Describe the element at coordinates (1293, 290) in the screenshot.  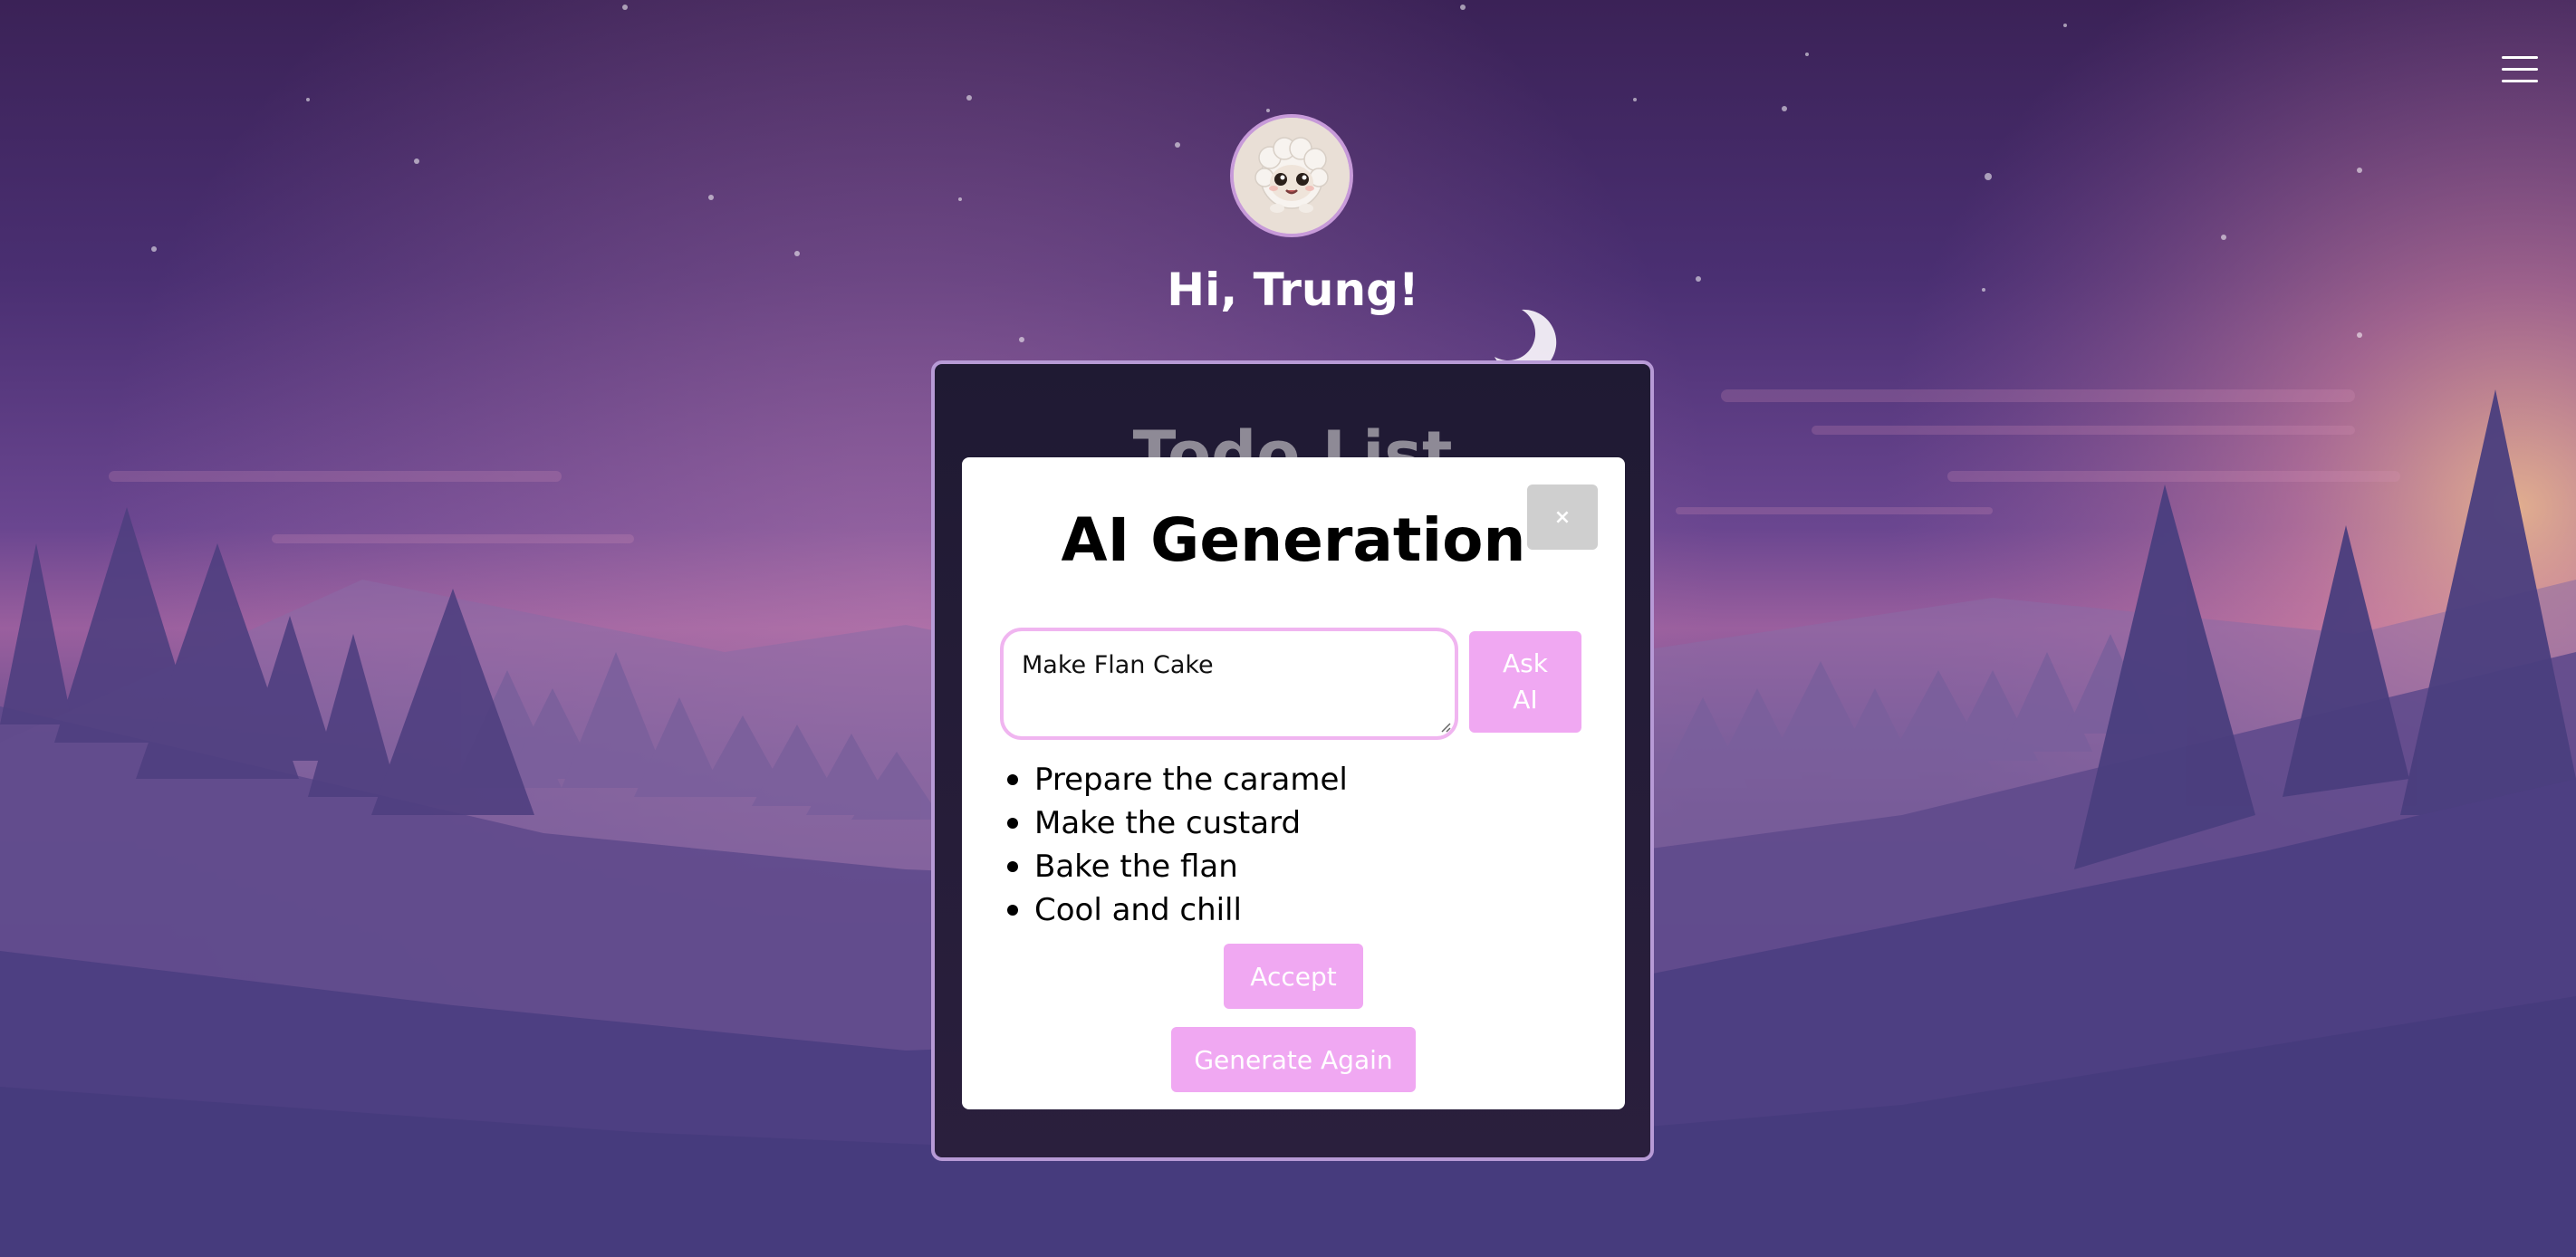
I see `greeting-heading: Hi, Trung!` at that location.